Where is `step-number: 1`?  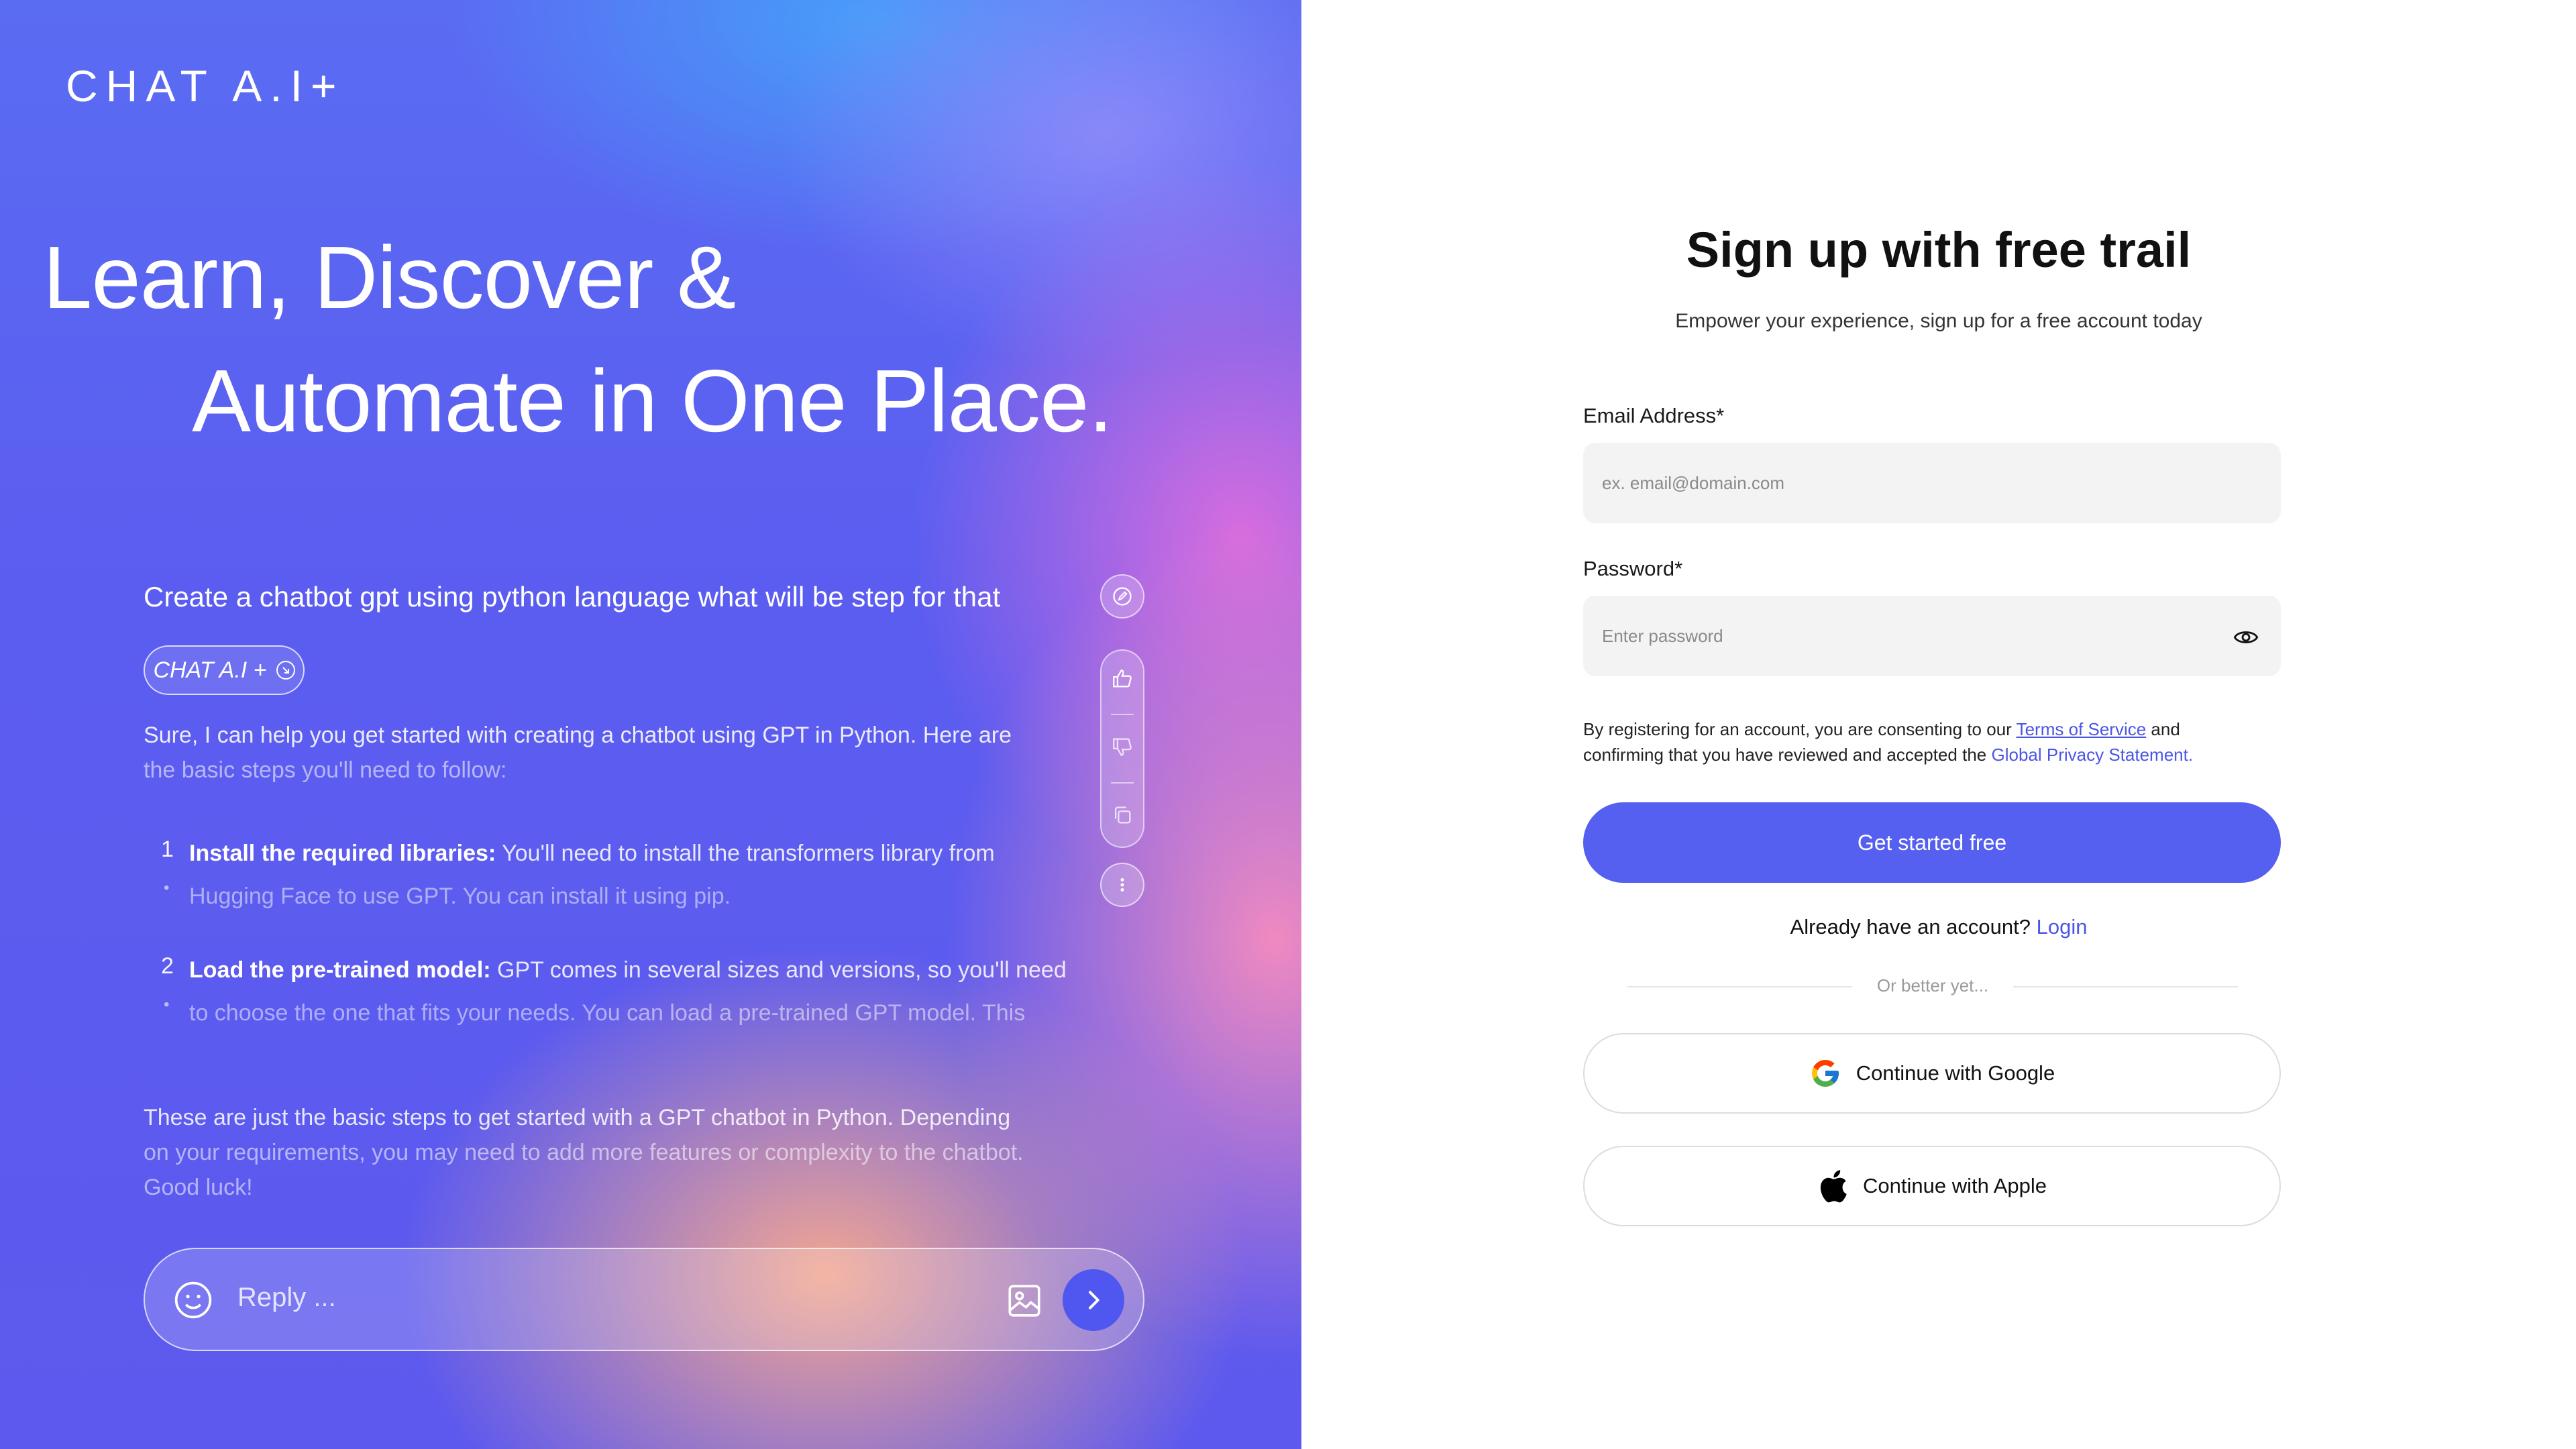
step-number: 1 is located at coordinates (167, 849).